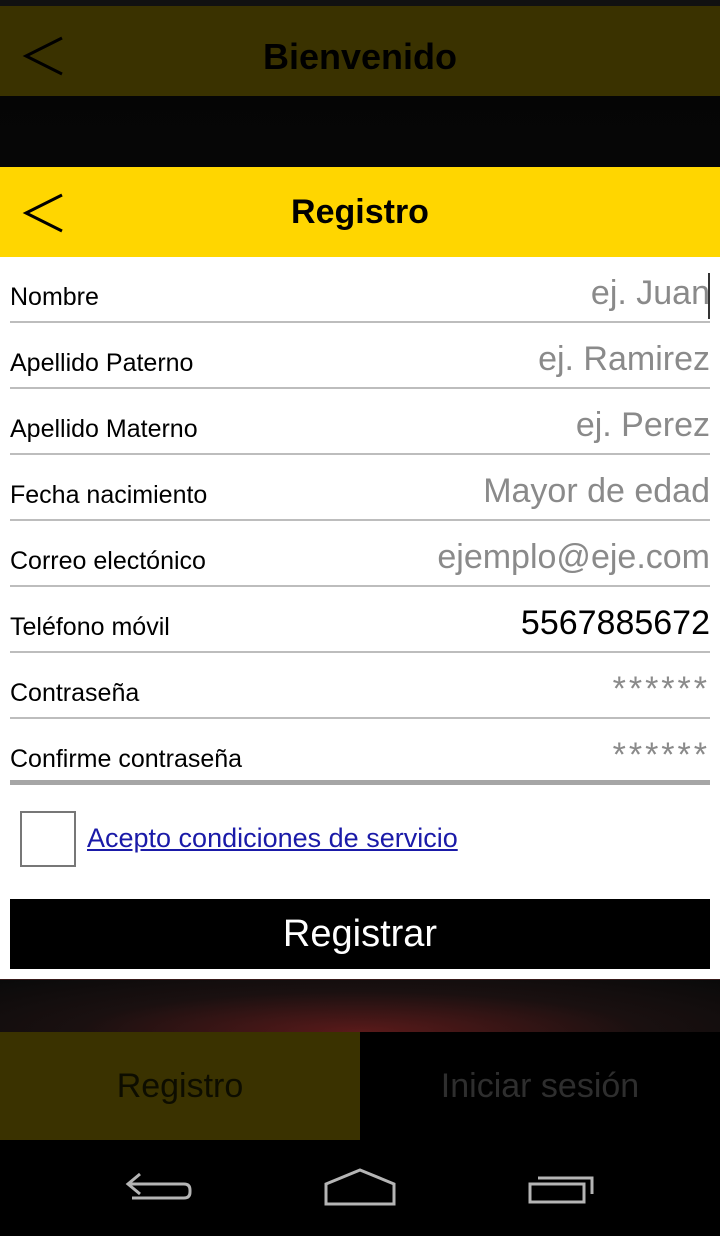 The image size is (720, 1236). I want to click on field-label: Confirme contraseña, so click(126, 759).